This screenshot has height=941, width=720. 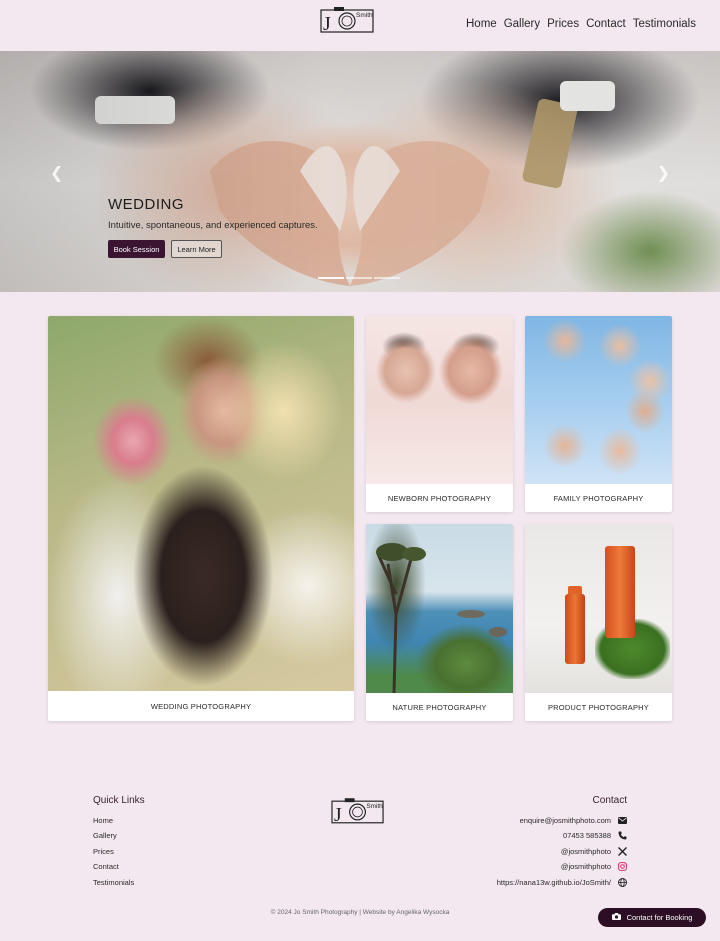 What do you see at coordinates (587, 835) in the screenshot?
I see `contact-phone-text: 07453 585388` at bounding box center [587, 835].